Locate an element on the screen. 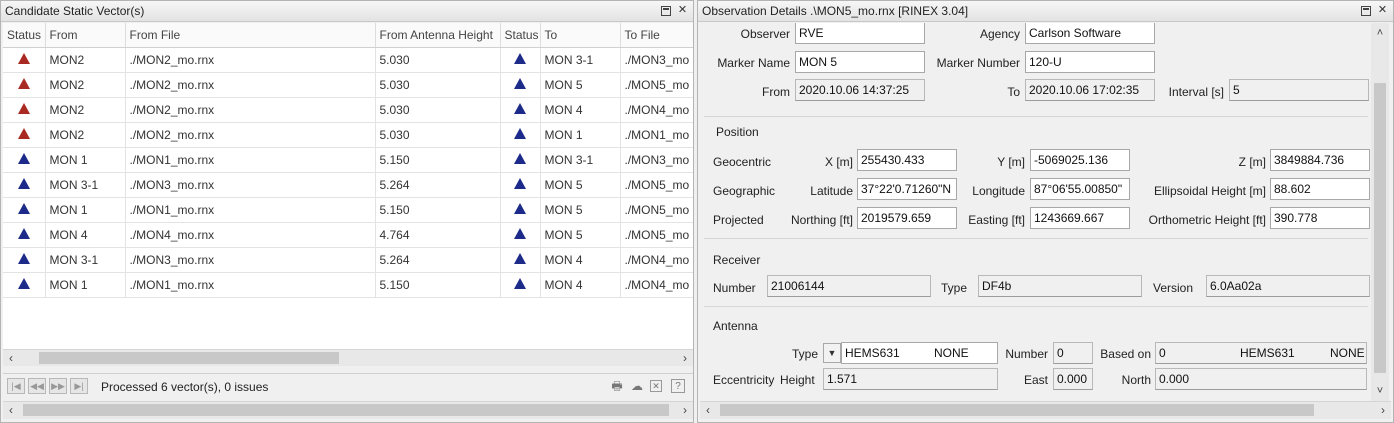 The height and width of the screenshot is (423, 1394). position-section-title: Position is located at coordinates (737, 132).